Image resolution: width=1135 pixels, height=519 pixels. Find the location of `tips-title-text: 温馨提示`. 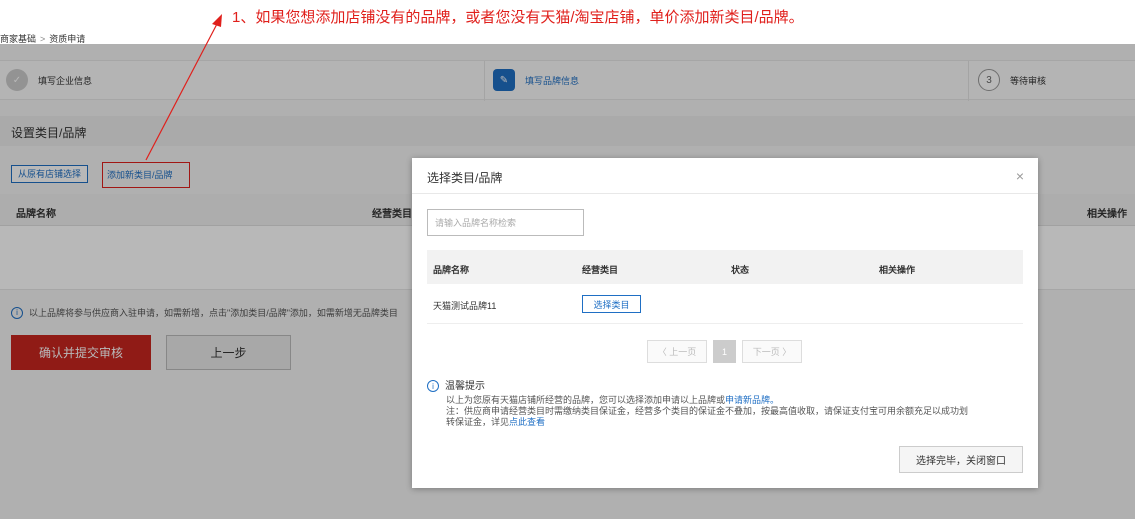

tips-title-text: 温馨提示 is located at coordinates (465, 386).